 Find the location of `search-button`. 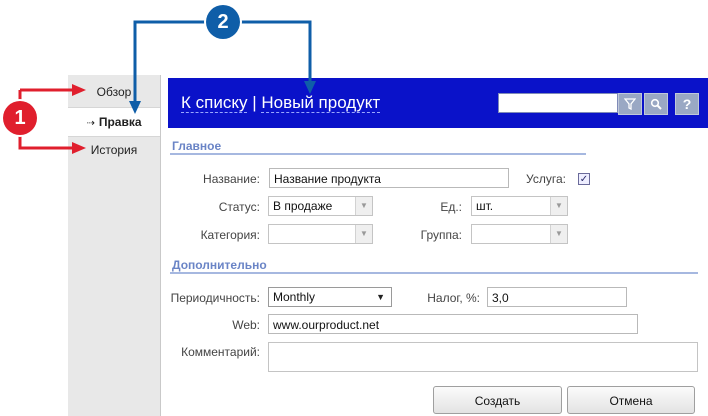

search-button is located at coordinates (656, 104).